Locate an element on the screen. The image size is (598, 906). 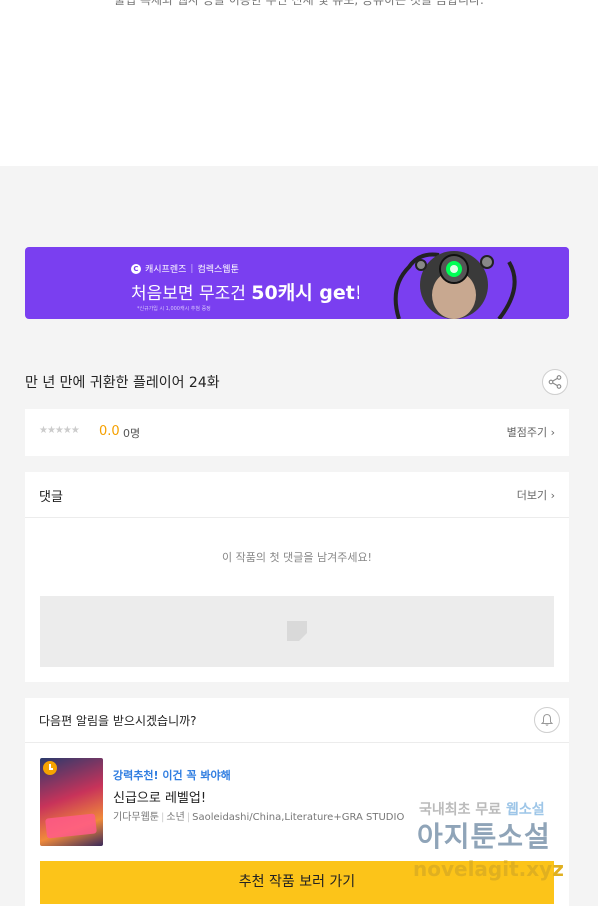
rating-stars: ★★★★★ is located at coordinates (59, 430).